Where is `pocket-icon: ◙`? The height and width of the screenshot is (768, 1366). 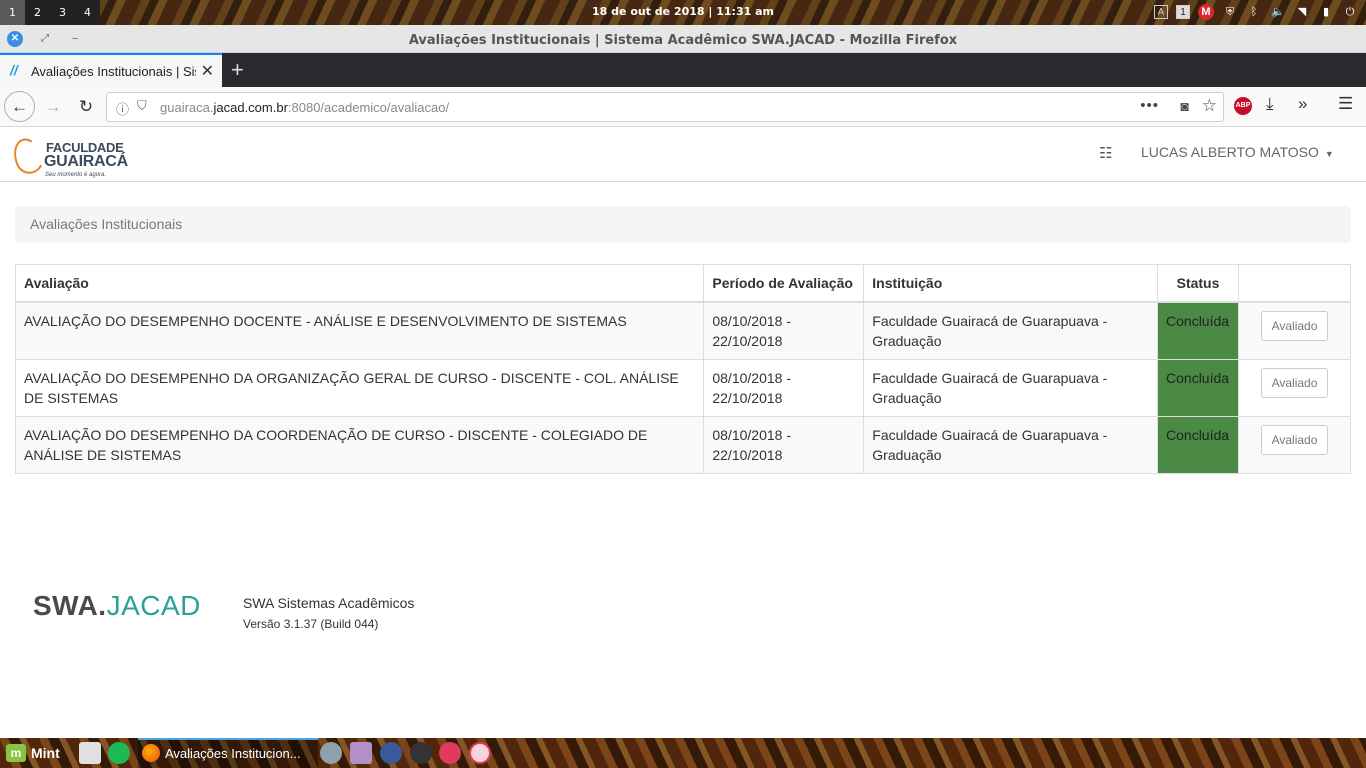
pocket-icon: ◙ is located at coordinates (1185, 106).